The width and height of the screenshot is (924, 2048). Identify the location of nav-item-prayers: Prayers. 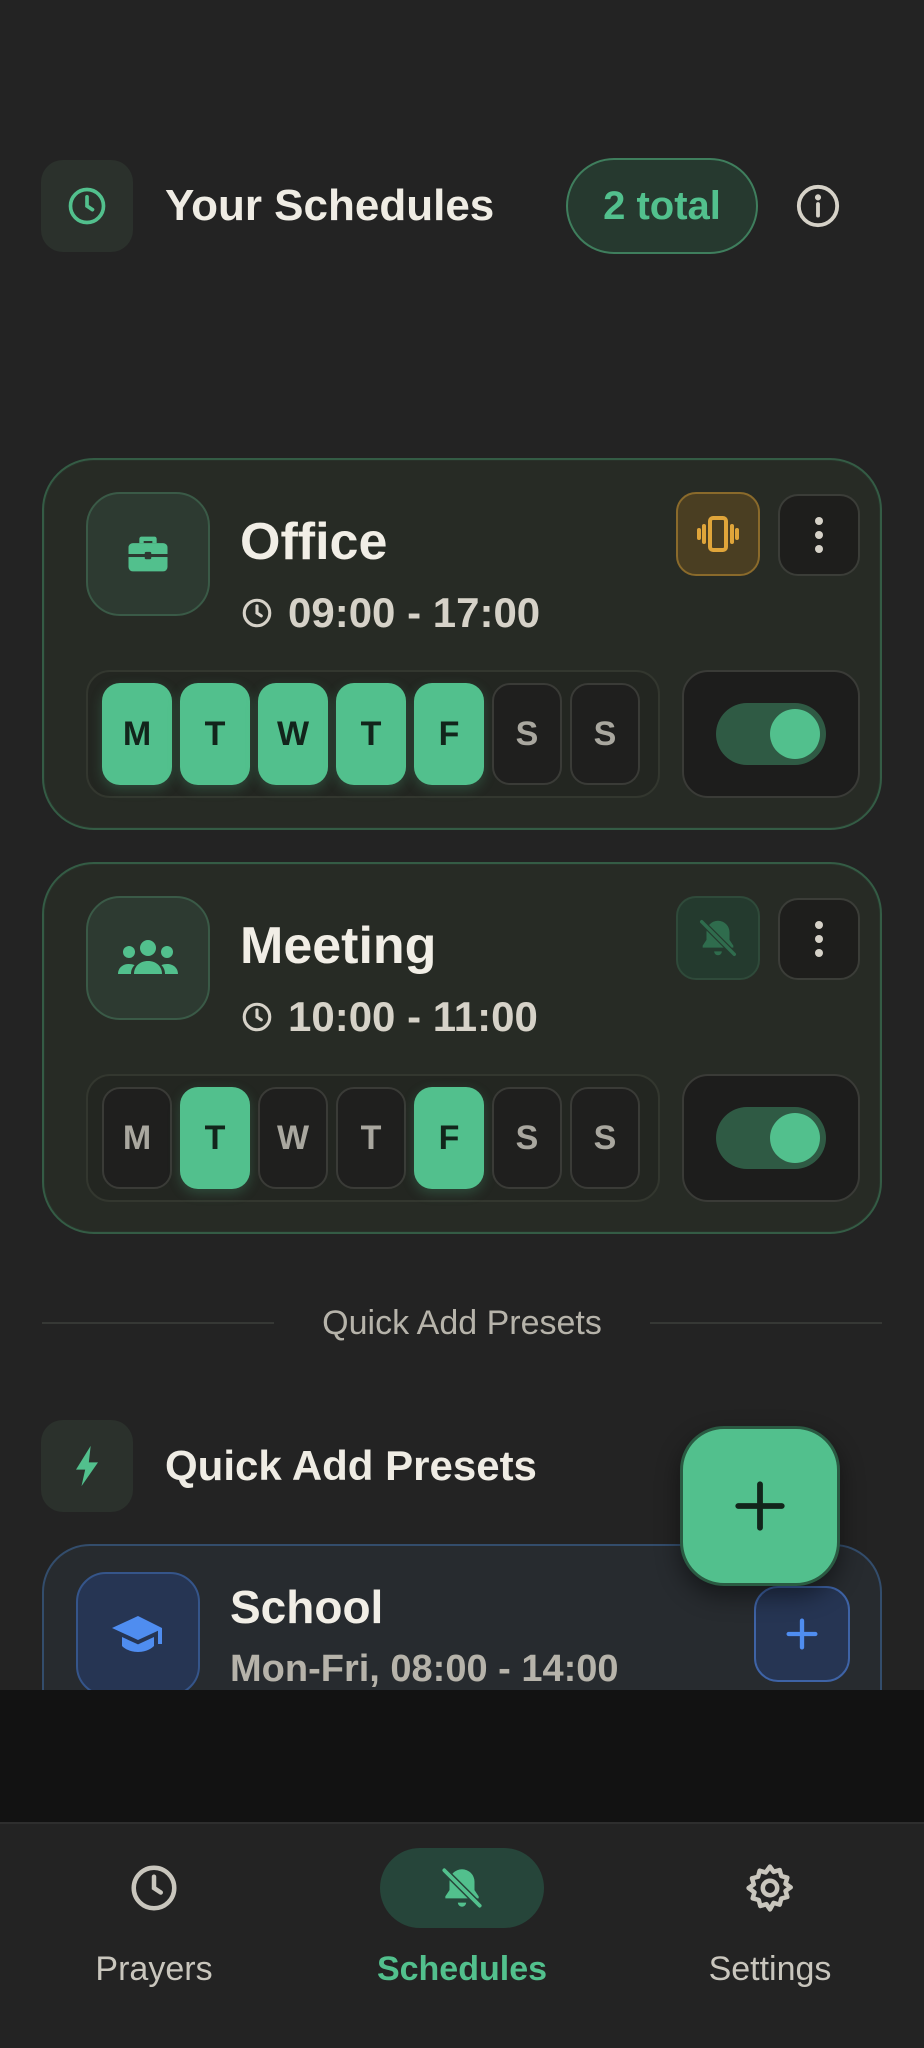
(154, 1919).